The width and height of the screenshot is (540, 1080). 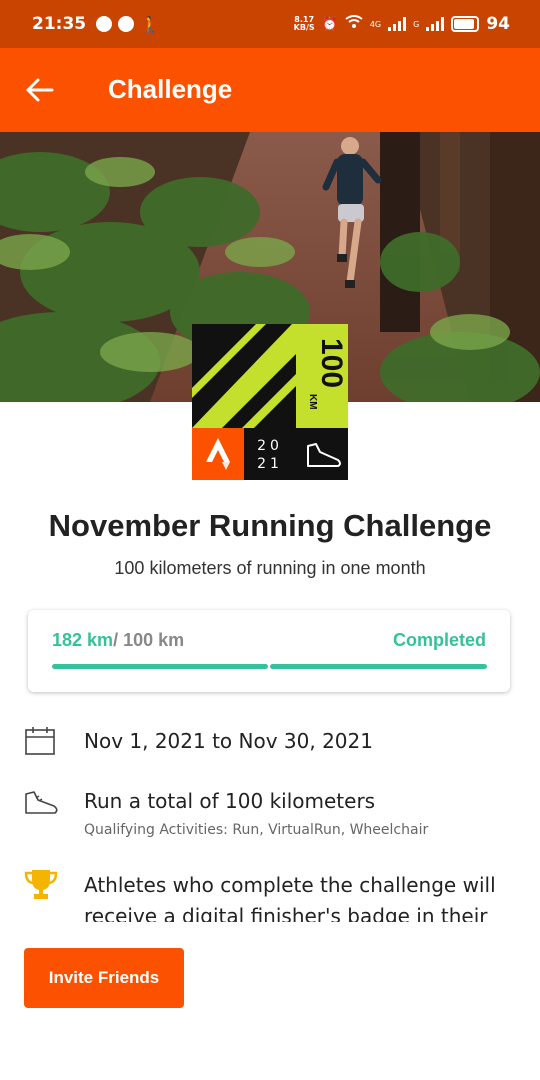 What do you see at coordinates (270, 464) in the screenshot?
I see `badge-year-bottom: 21` at bounding box center [270, 464].